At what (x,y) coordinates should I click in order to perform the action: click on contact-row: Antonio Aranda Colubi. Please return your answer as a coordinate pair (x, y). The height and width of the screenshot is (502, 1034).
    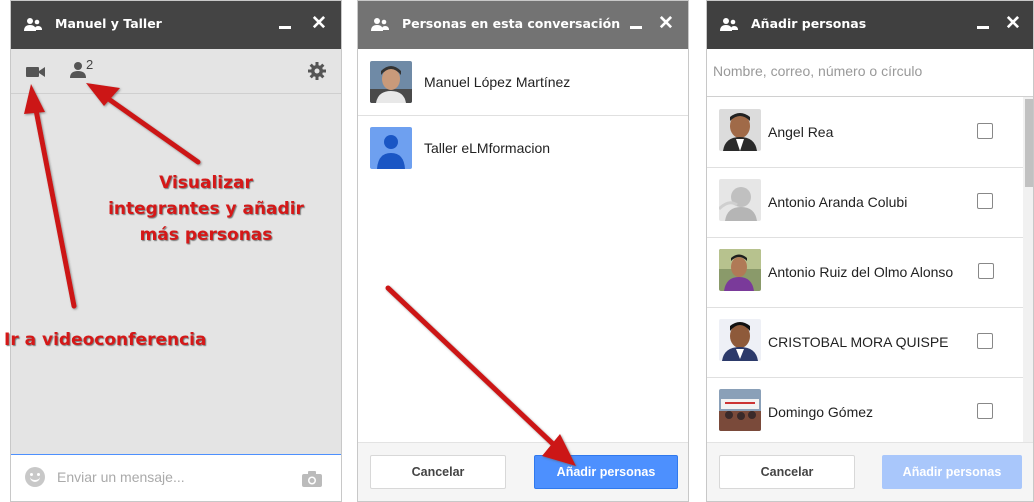
    Looking at the image, I should click on (865, 202).